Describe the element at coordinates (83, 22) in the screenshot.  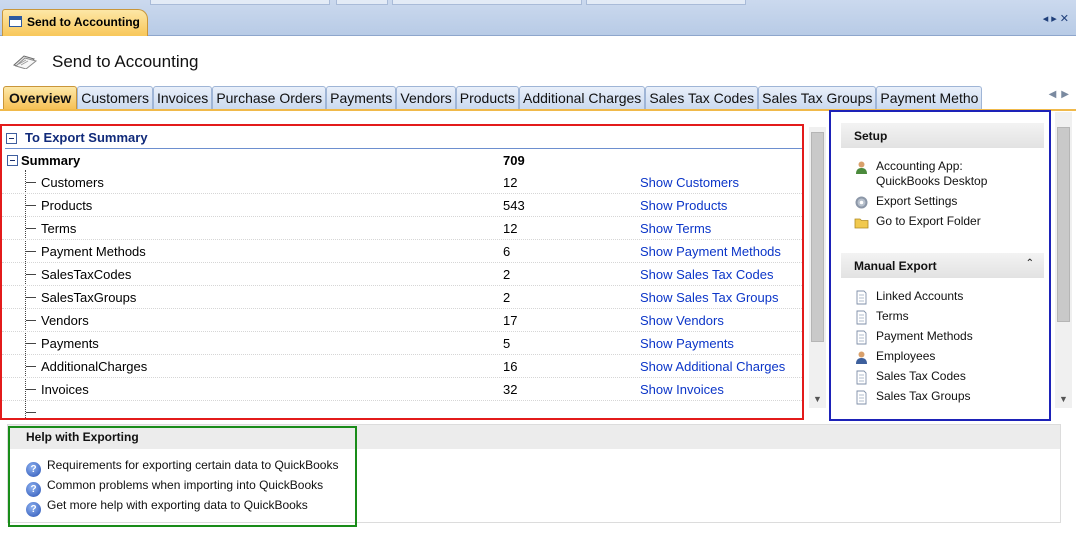
I see `document-tab-label: Send to Accounting` at that location.